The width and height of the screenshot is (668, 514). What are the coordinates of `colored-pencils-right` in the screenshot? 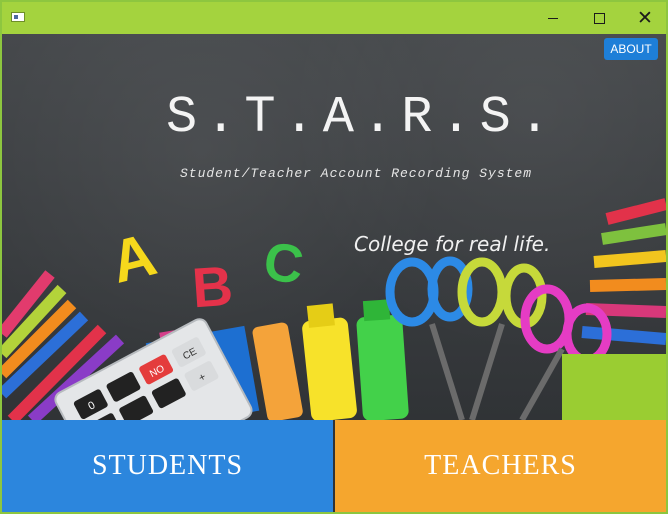 It's located at (623, 271).